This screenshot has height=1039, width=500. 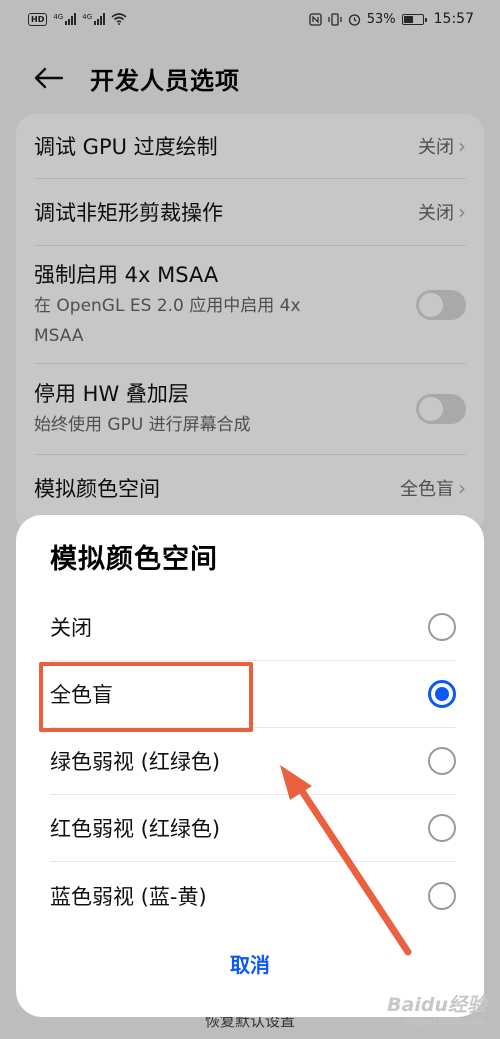 What do you see at coordinates (346, 860) in the screenshot?
I see `annotation-arrow-icon` at bounding box center [346, 860].